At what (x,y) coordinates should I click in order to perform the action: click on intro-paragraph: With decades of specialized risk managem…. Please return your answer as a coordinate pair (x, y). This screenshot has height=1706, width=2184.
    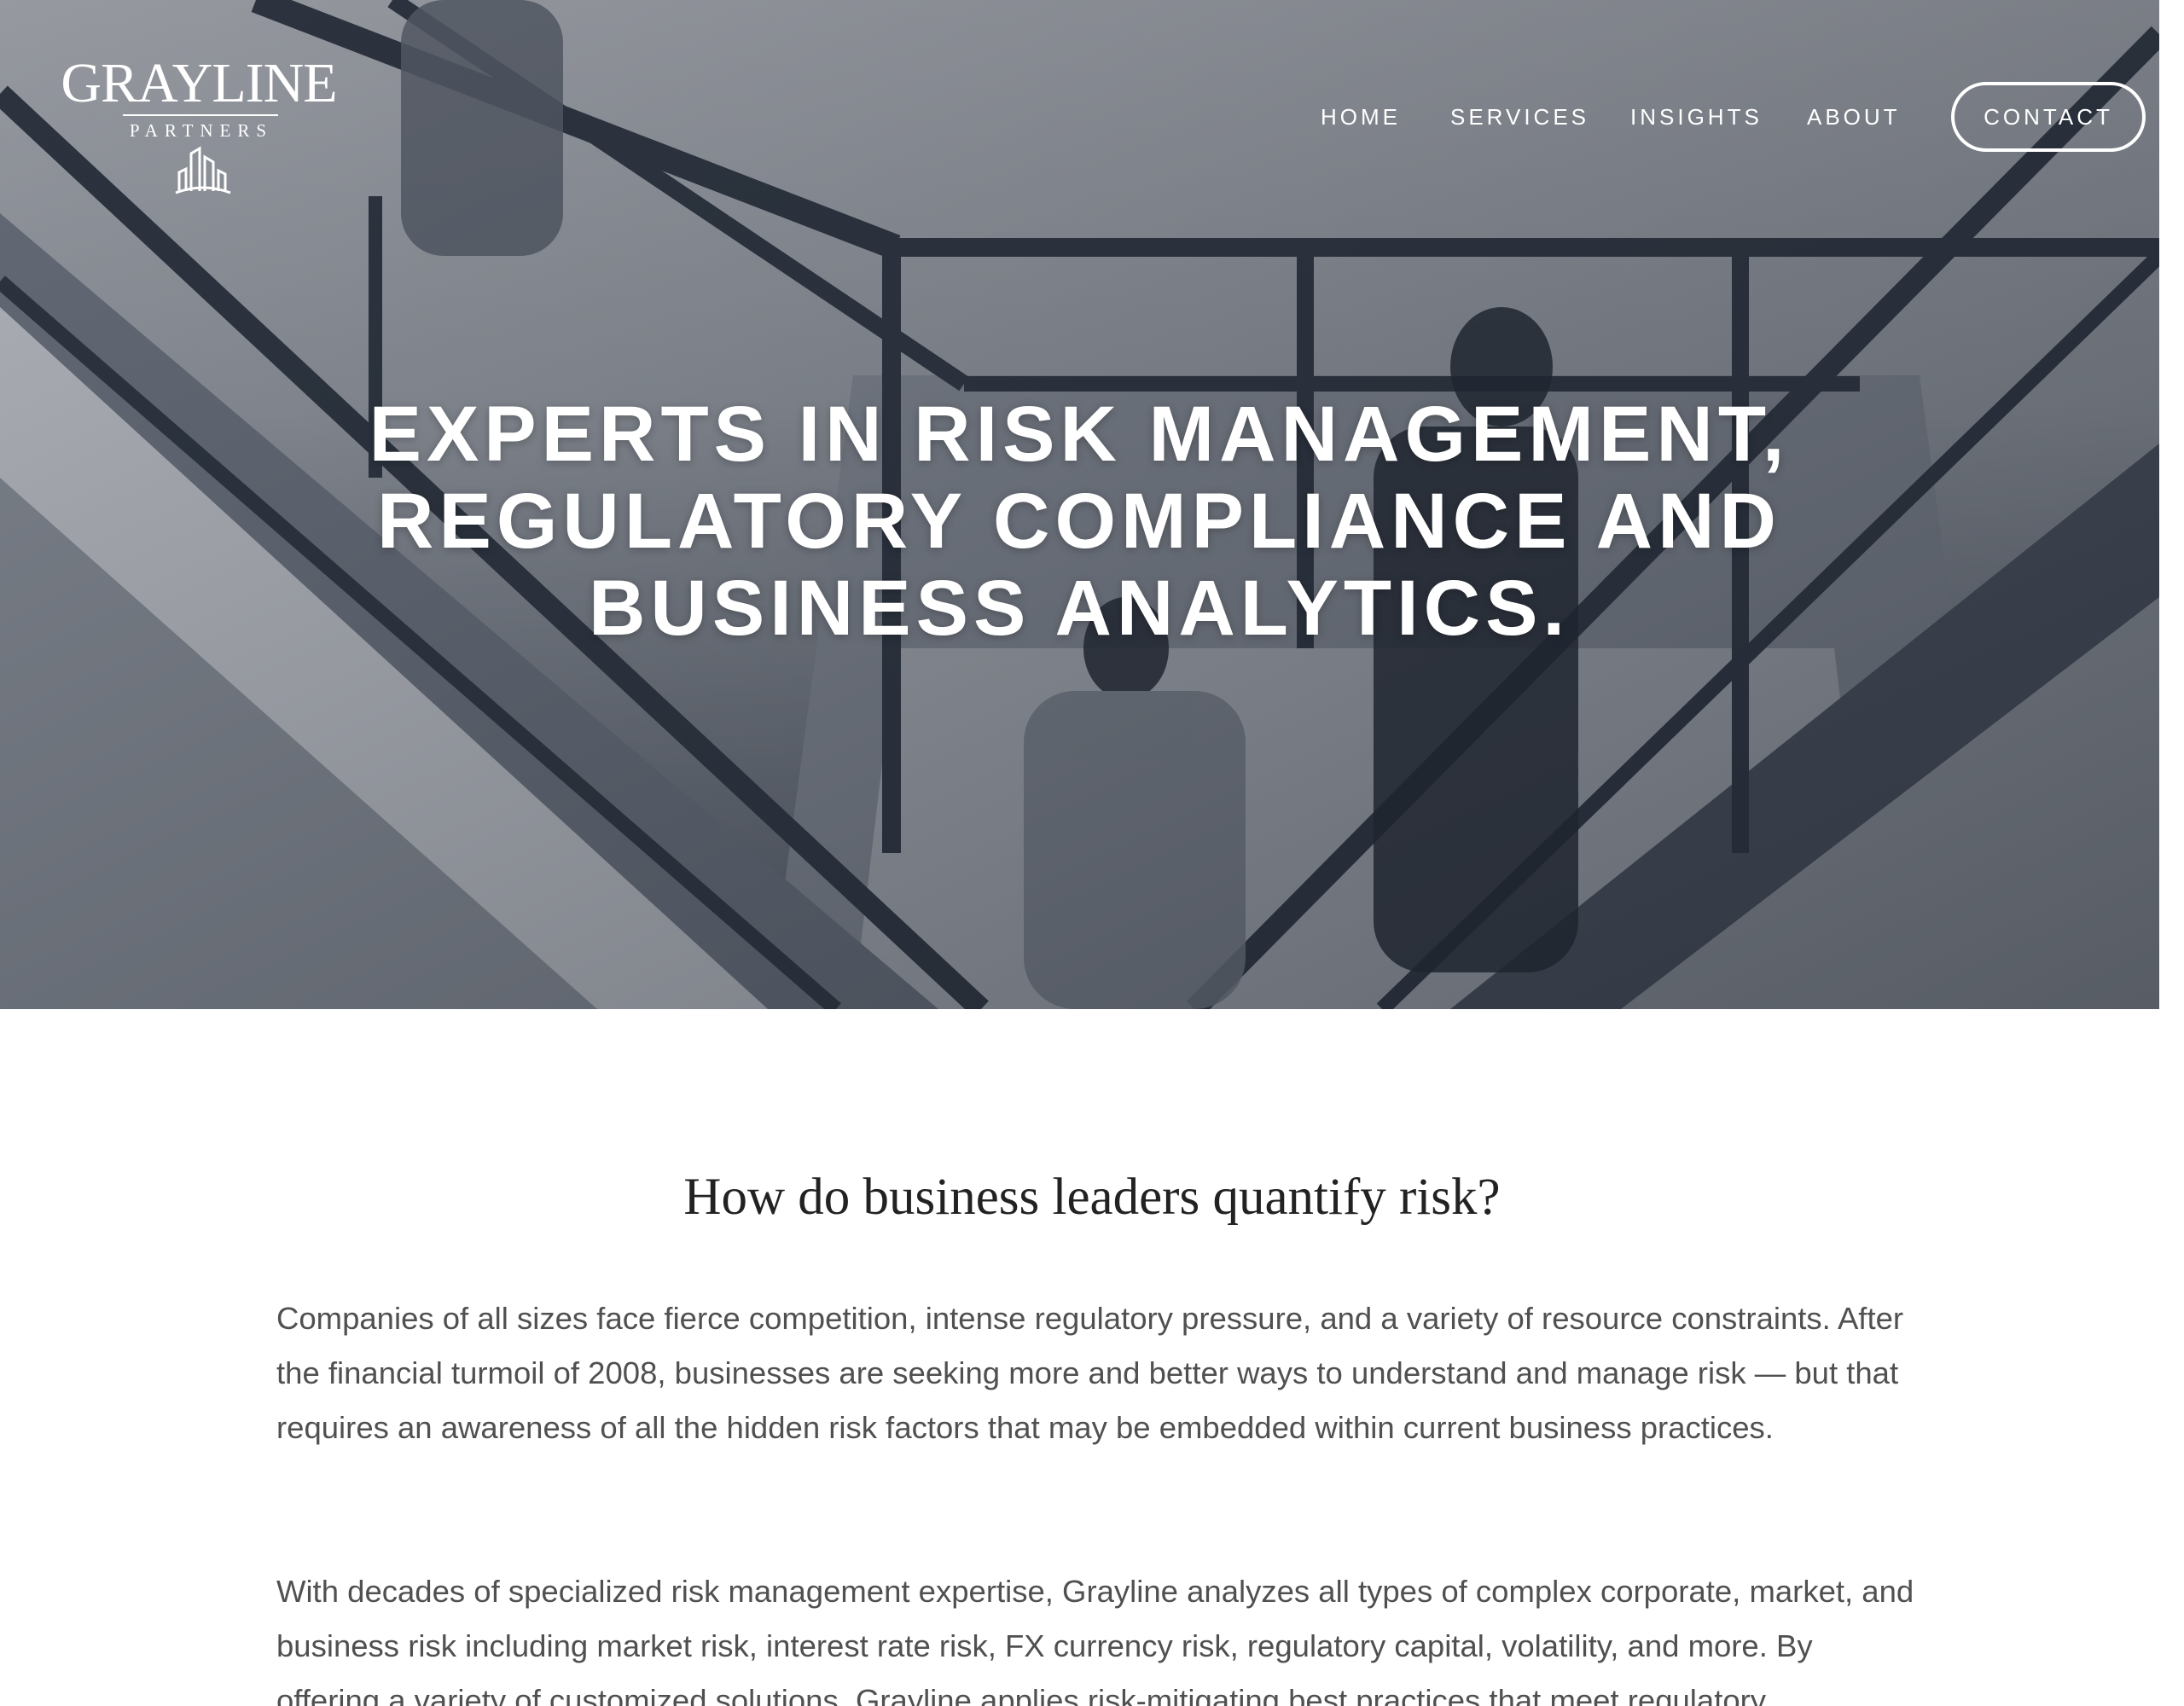
    Looking at the image, I should click on (1095, 1640).